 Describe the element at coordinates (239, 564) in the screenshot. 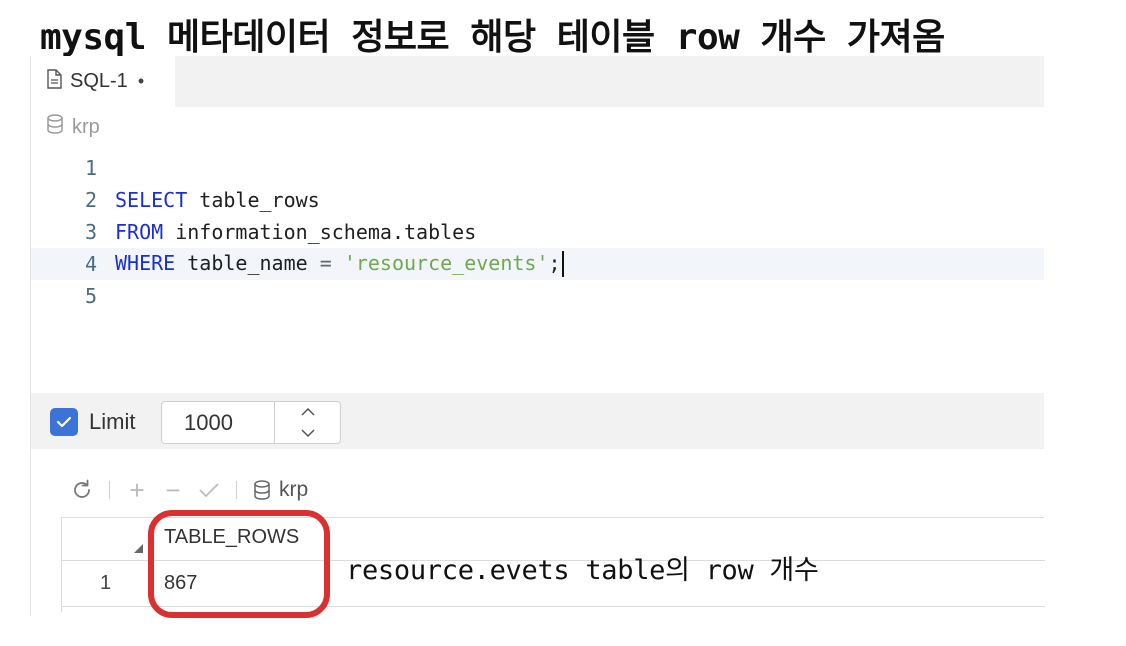

I see `highlight-circle` at that location.